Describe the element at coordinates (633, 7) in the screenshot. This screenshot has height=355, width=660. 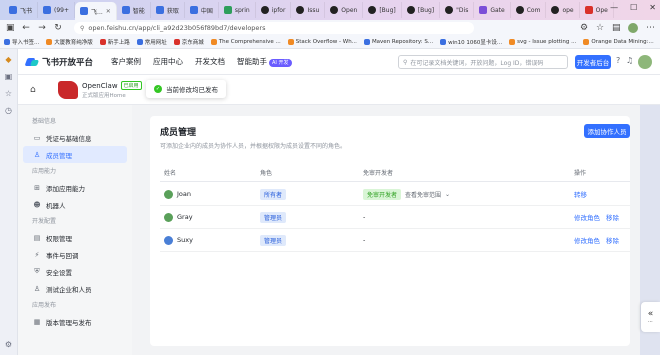
I see `maximize-icon: ☐` at that location.